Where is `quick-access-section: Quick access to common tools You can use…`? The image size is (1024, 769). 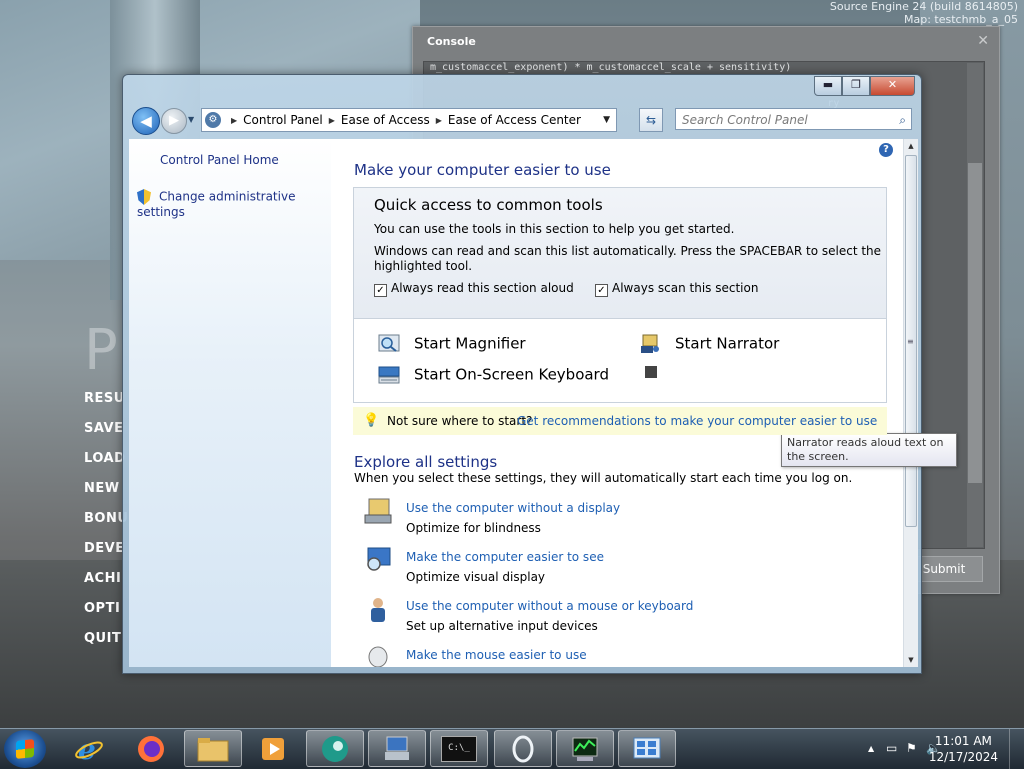
quick-access-section: Quick access to common tools You can use… is located at coordinates (620, 295).